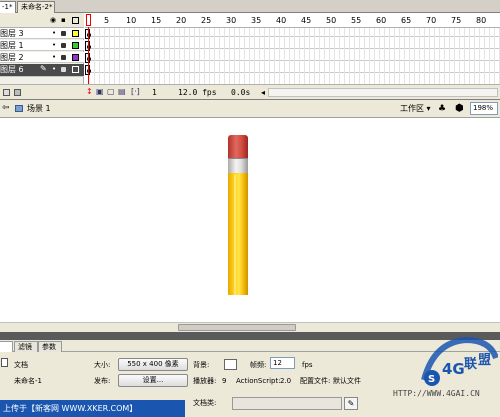  I want to click on player-version: 9, so click(224, 381).